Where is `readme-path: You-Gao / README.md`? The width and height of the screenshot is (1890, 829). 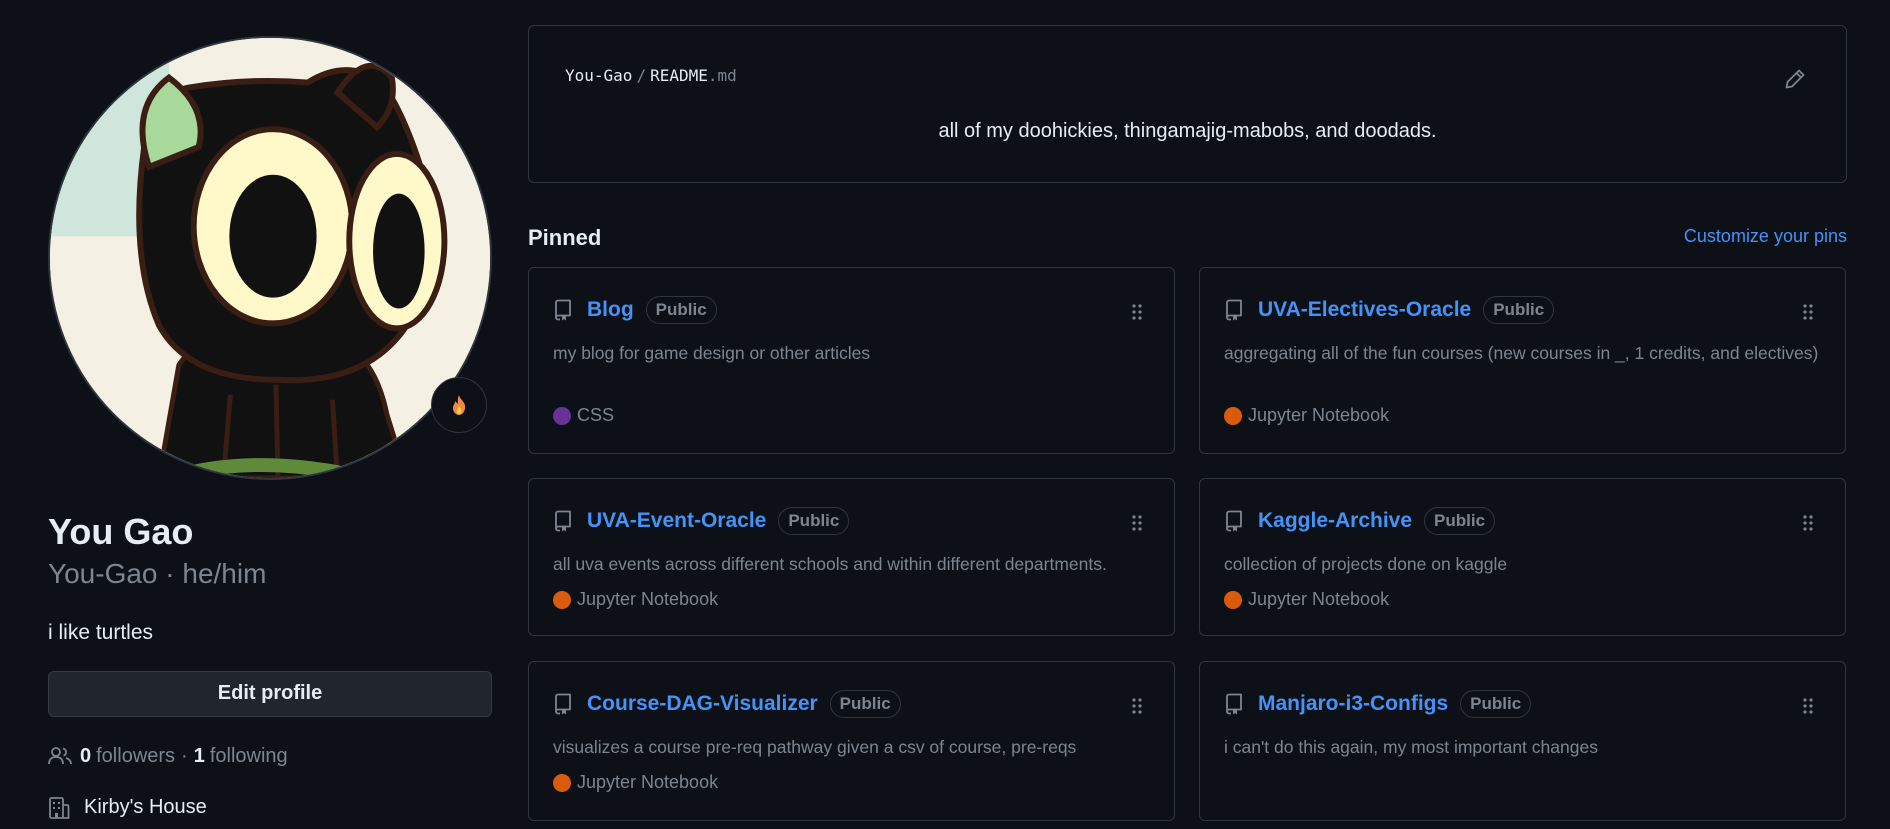
readme-path: You-Gao / README.md is located at coordinates (651, 75).